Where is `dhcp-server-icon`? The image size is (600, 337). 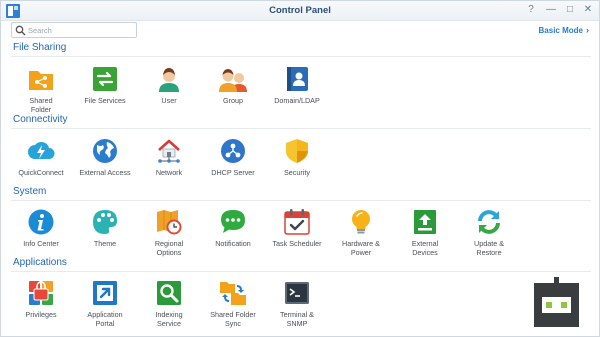
dhcp-server-icon is located at coordinates (233, 151).